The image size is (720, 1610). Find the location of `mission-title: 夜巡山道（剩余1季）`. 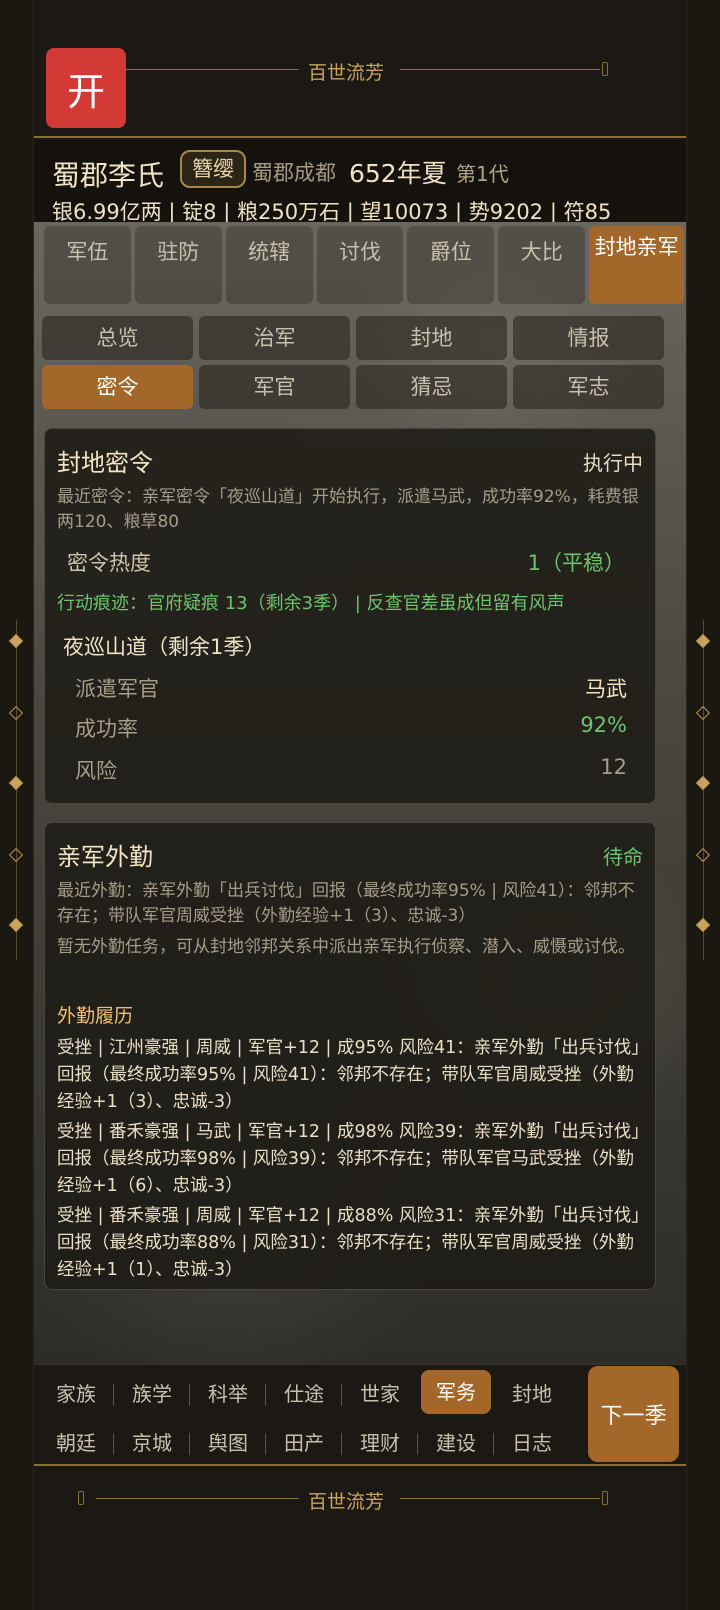

mission-title: 夜巡山道（剩余1季） is located at coordinates (164, 647).